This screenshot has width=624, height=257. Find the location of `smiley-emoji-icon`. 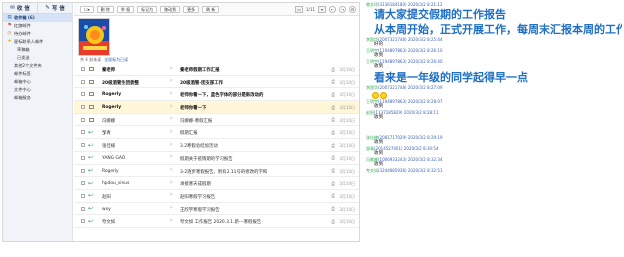

smiley-emoji-icon is located at coordinates (375, 95).